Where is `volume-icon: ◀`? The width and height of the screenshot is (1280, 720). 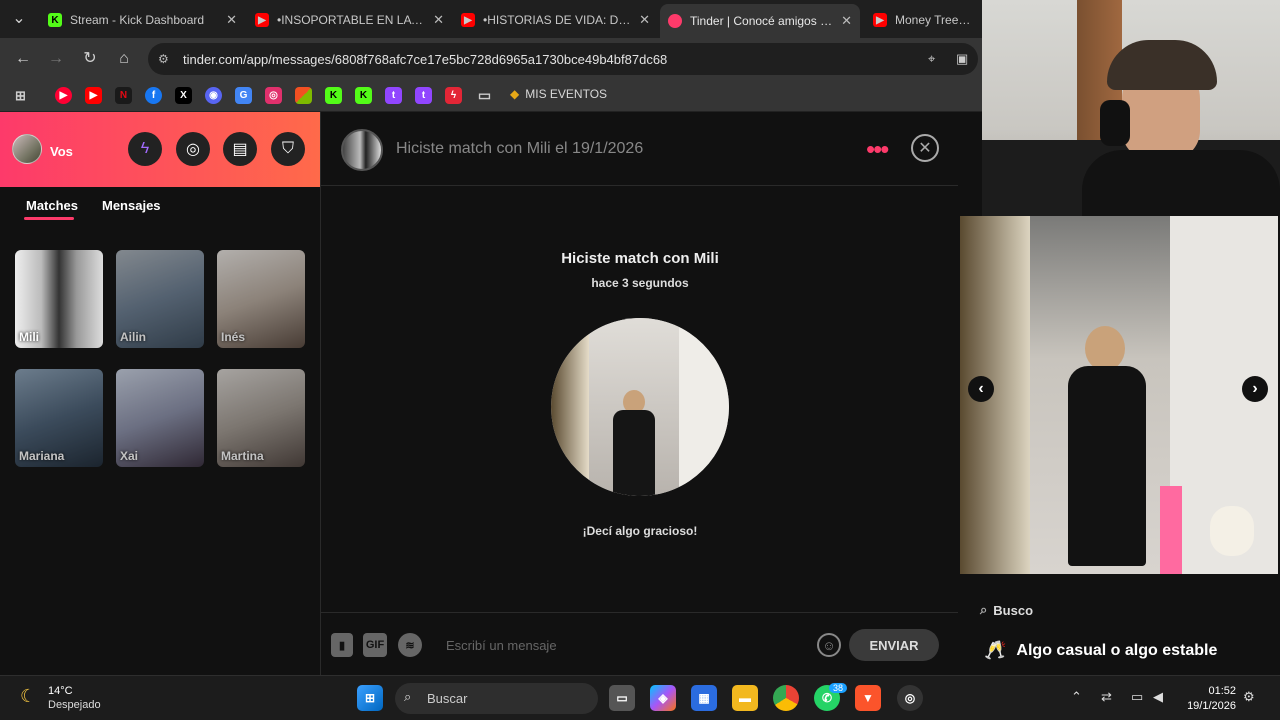
volume-icon: ◀ is located at coordinates (1158, 697).